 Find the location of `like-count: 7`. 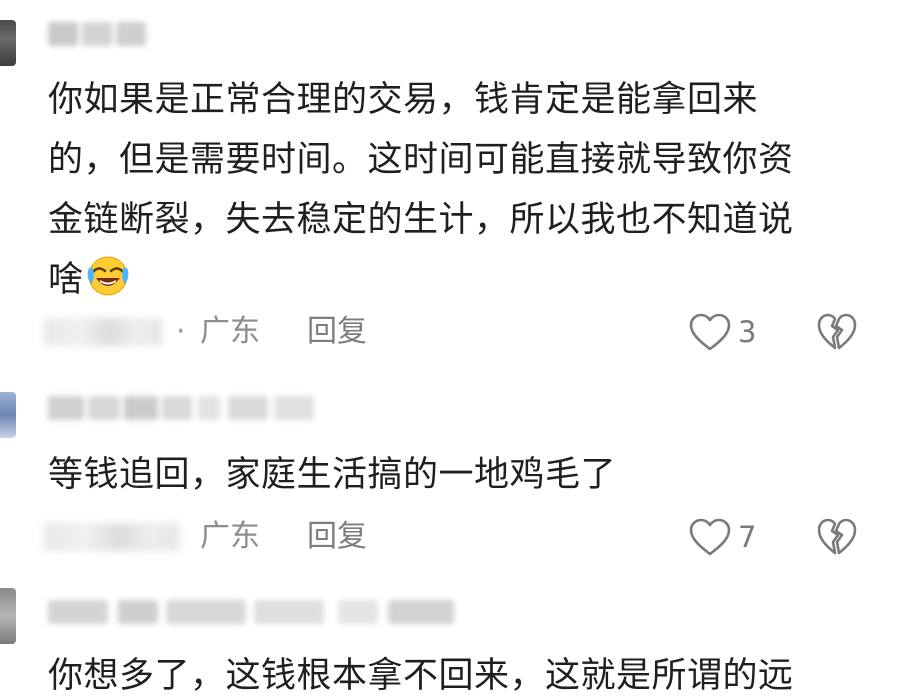

like-count: 7 is located at coordinates (747, 537).